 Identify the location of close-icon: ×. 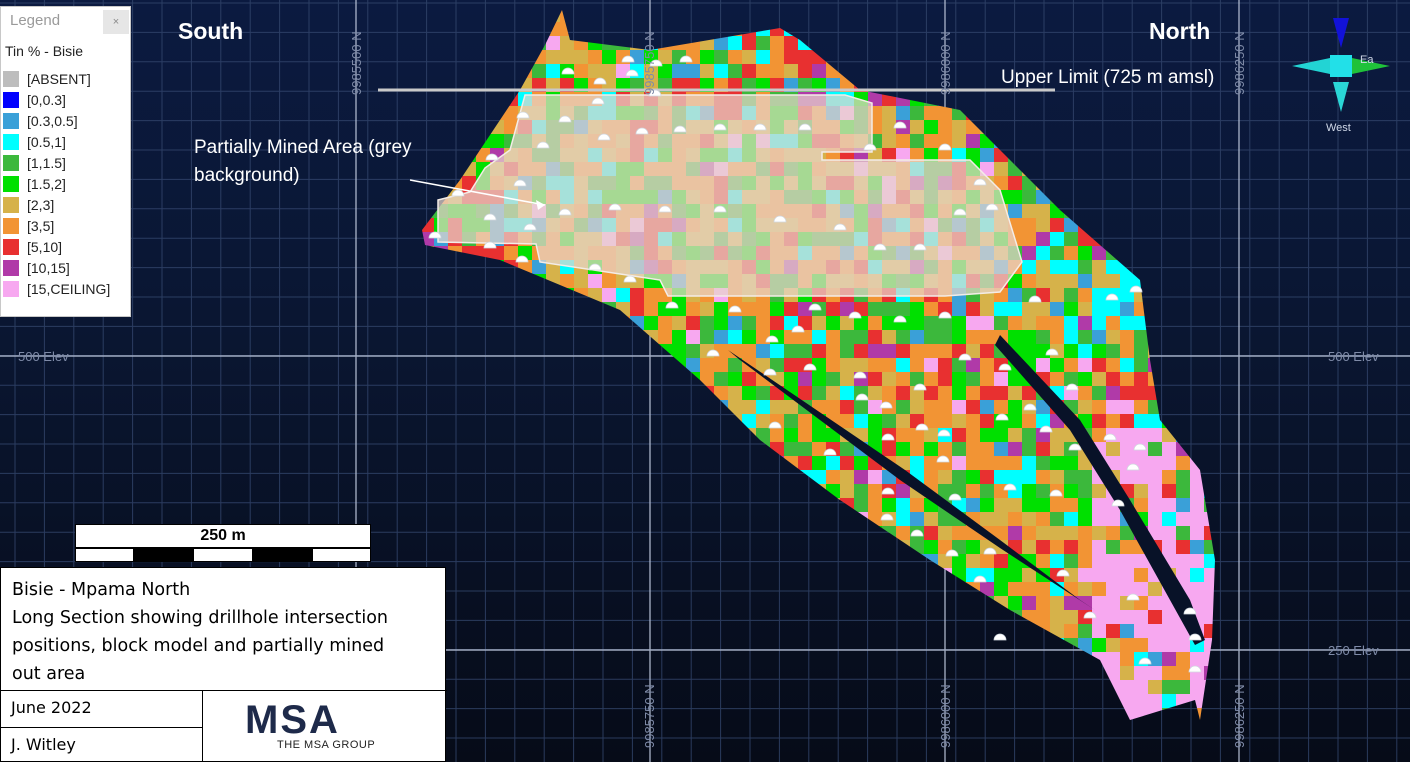
(116, 22).